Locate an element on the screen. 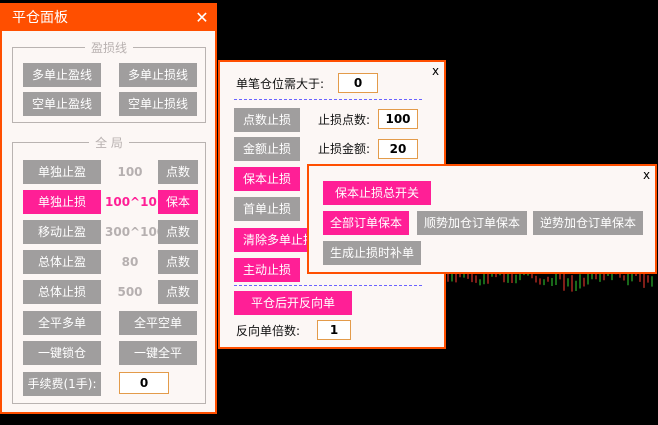 The height and width of the screenshot is (425, 658). reverse-after-close-button: 平仓后开反向单 is located at coordinates (293, 303).